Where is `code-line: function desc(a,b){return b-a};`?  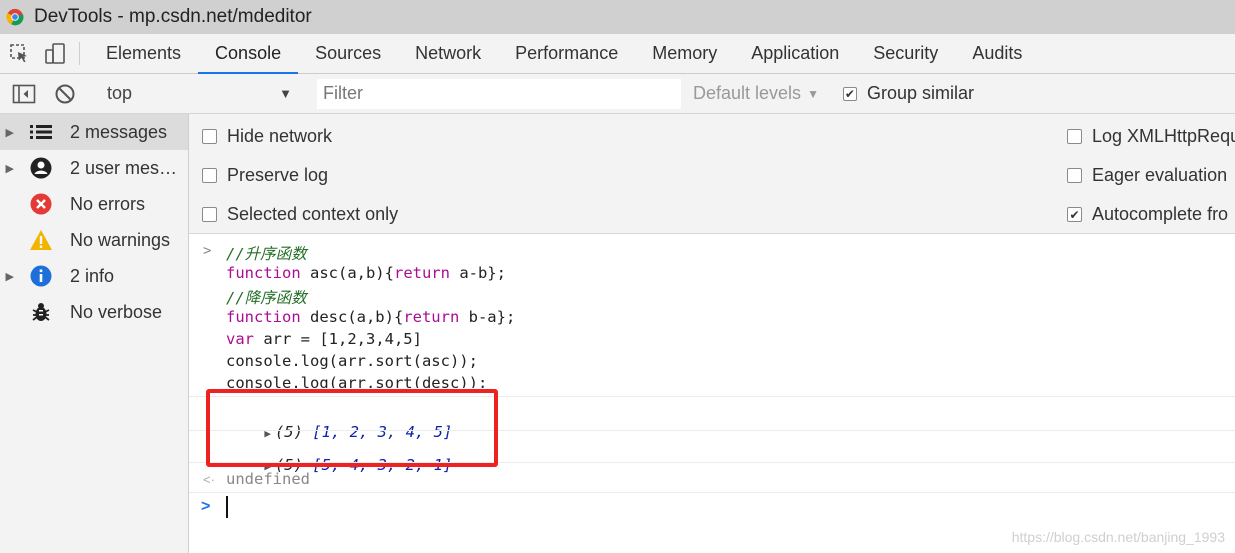
code-line: function desc(a,b){return b-a}; is located at coordinates (371, 317).